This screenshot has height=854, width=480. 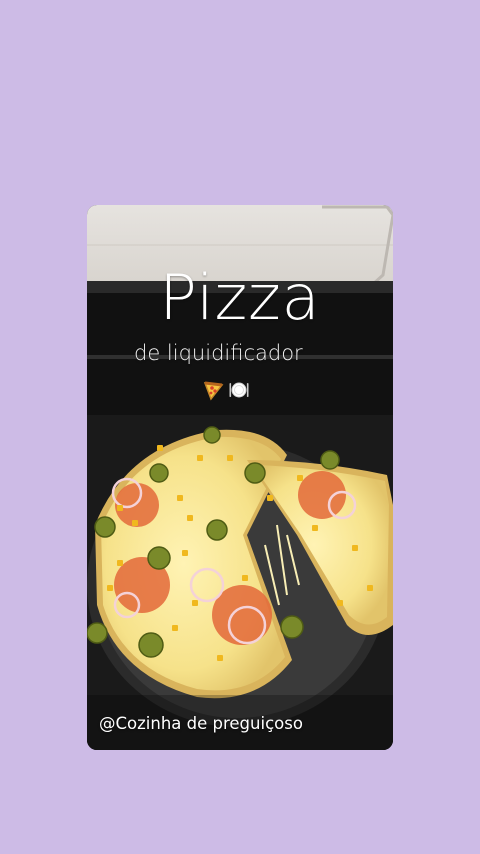 I want to click on creator-handle: @Cozinha de preguiçoso, so click(x=201, y=723).